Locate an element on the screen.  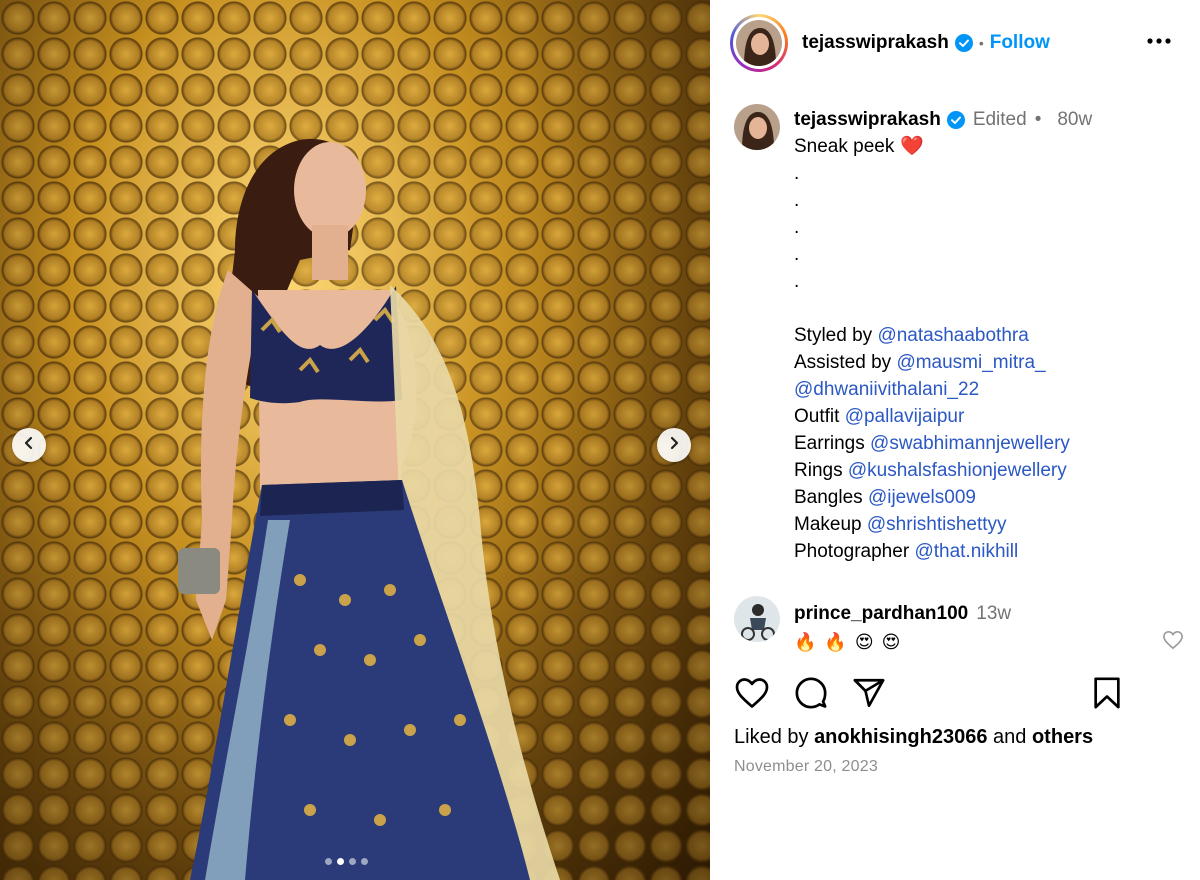
comment-bubble-icon is located at coordinates (811, 695).